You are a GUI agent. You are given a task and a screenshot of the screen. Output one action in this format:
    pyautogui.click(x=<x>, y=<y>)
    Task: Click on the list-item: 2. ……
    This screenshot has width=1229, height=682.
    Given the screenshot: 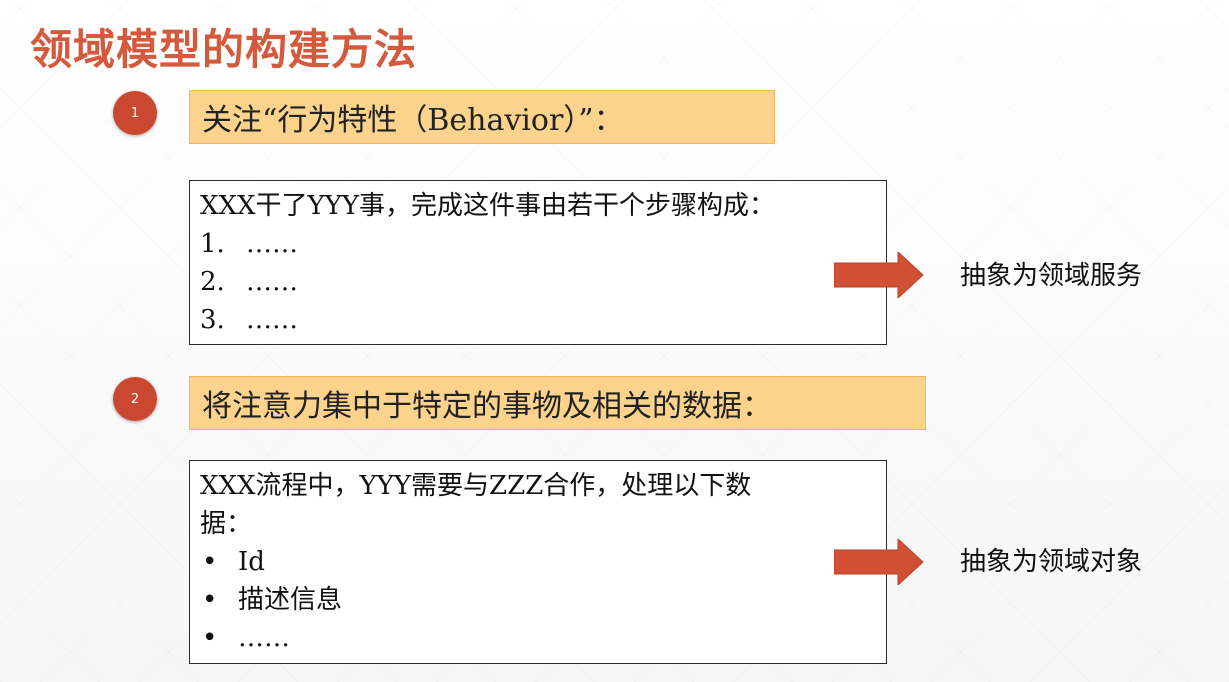 What is the action you would take?
    pyautogui.click(x=538, y=282)
    